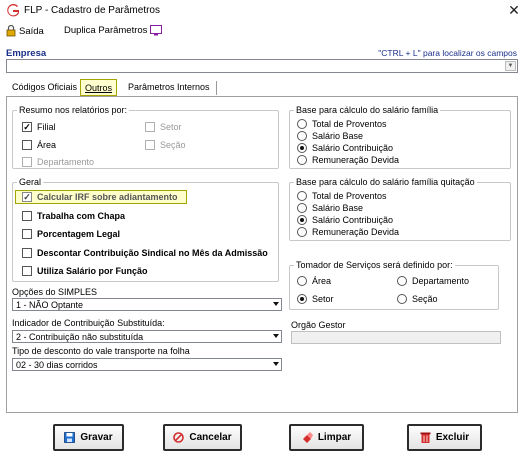  What do you see at coordinates (81, 216) in the screenshot?
I see `checkbox-label: Trabalha com Chapa` at bounding box center [81, 216].